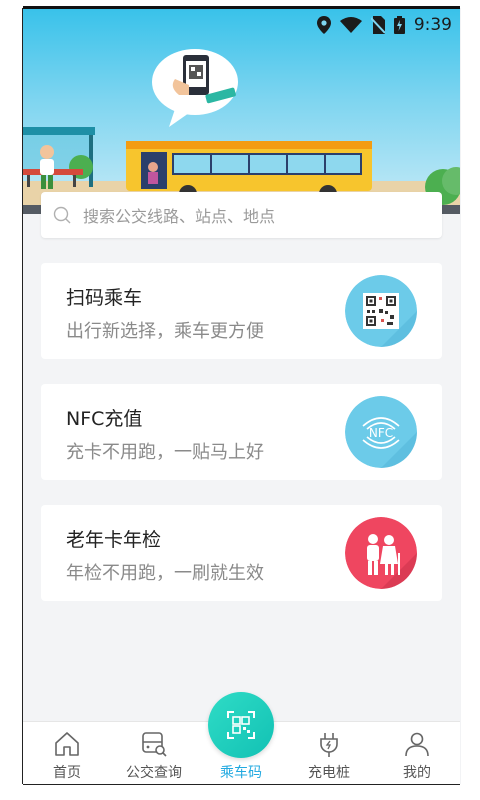 The image size is (480, 800). Describe the element at coordinates (114, 540) in the screenshot. I see `card-title: 老年卡年检` at that location.